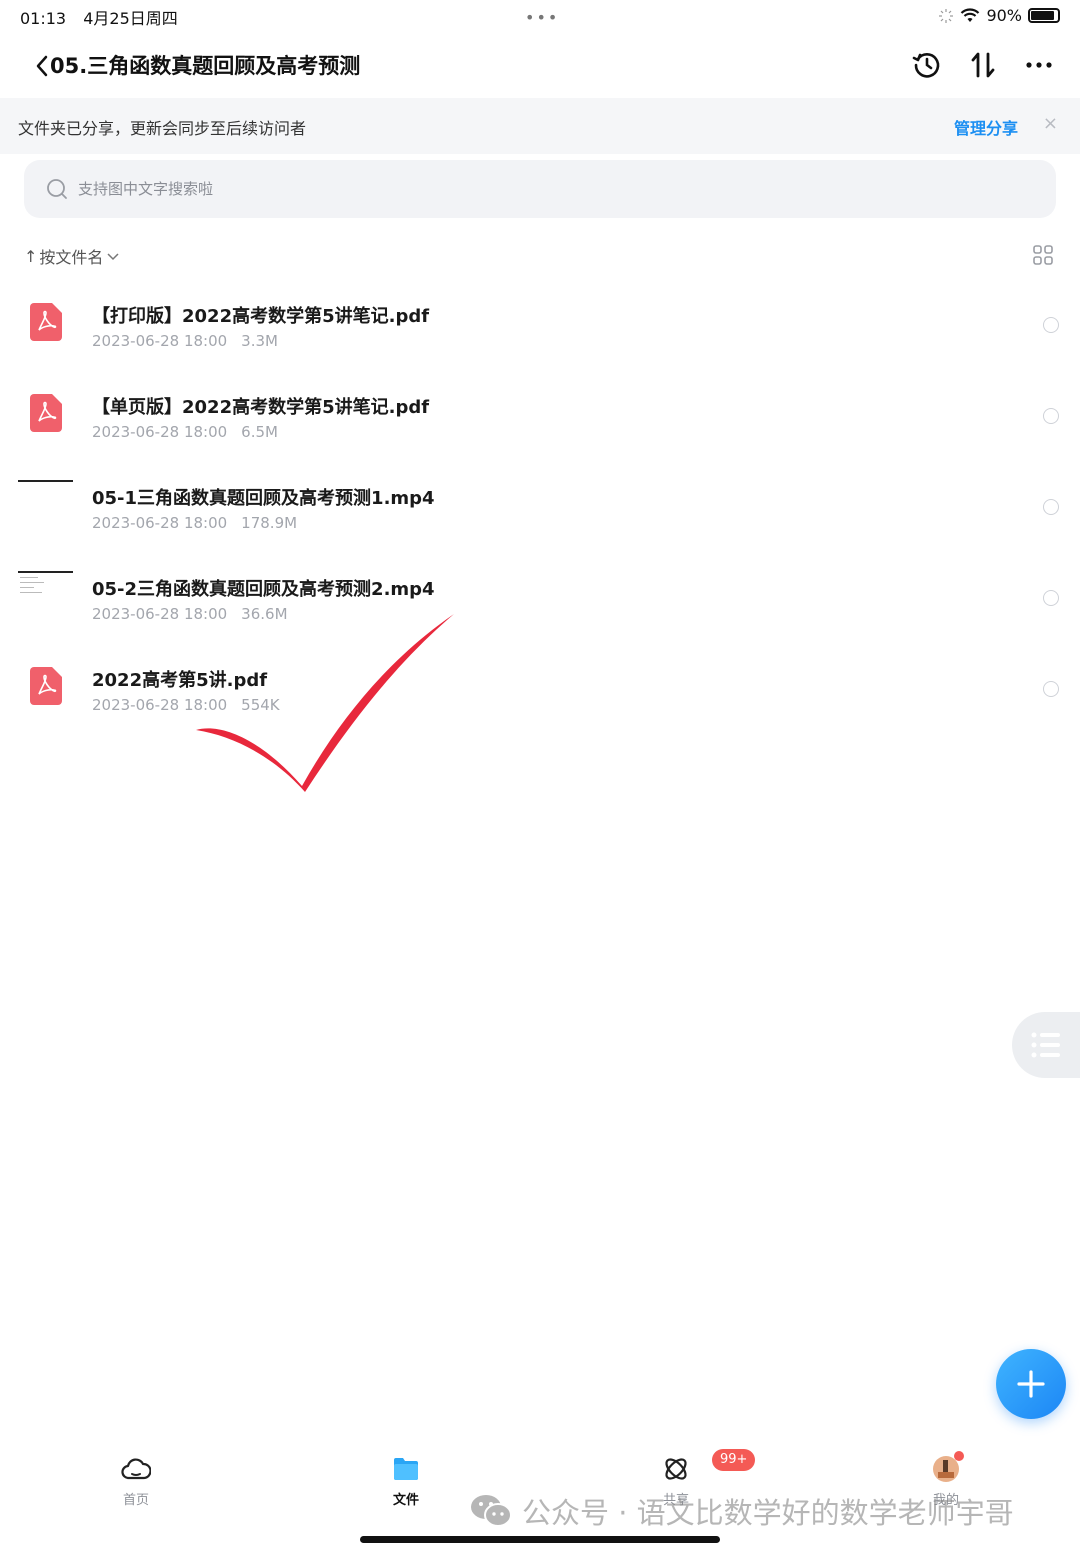 The image size is (1080, 1554). I want to click on more-button, so click(1039, 65).